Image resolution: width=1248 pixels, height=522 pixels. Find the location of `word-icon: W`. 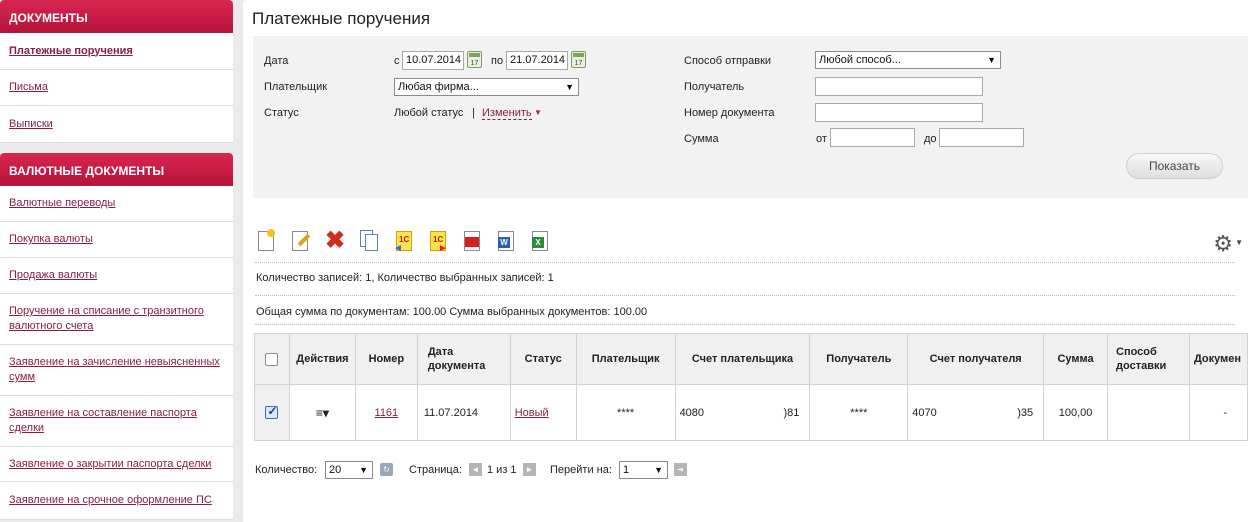

word-icon: W is located at coordinates (506, 242).